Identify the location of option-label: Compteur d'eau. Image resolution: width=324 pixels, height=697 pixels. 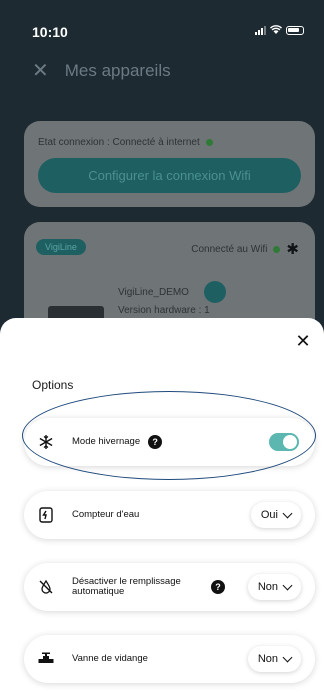
(106, 514).